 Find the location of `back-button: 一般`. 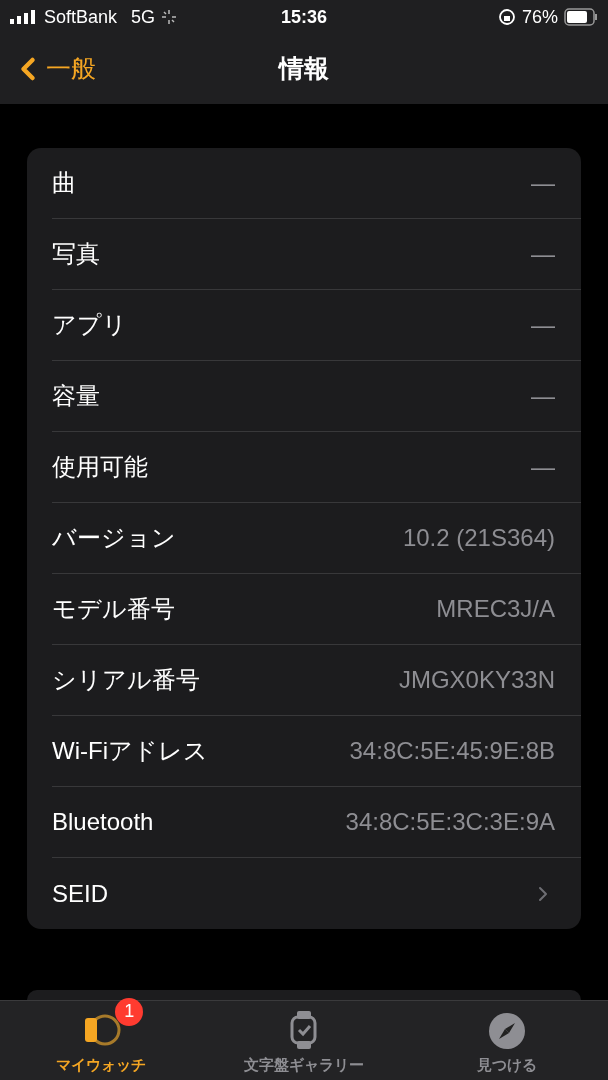

back-button: 一般 is located at coordinates (48, 69).